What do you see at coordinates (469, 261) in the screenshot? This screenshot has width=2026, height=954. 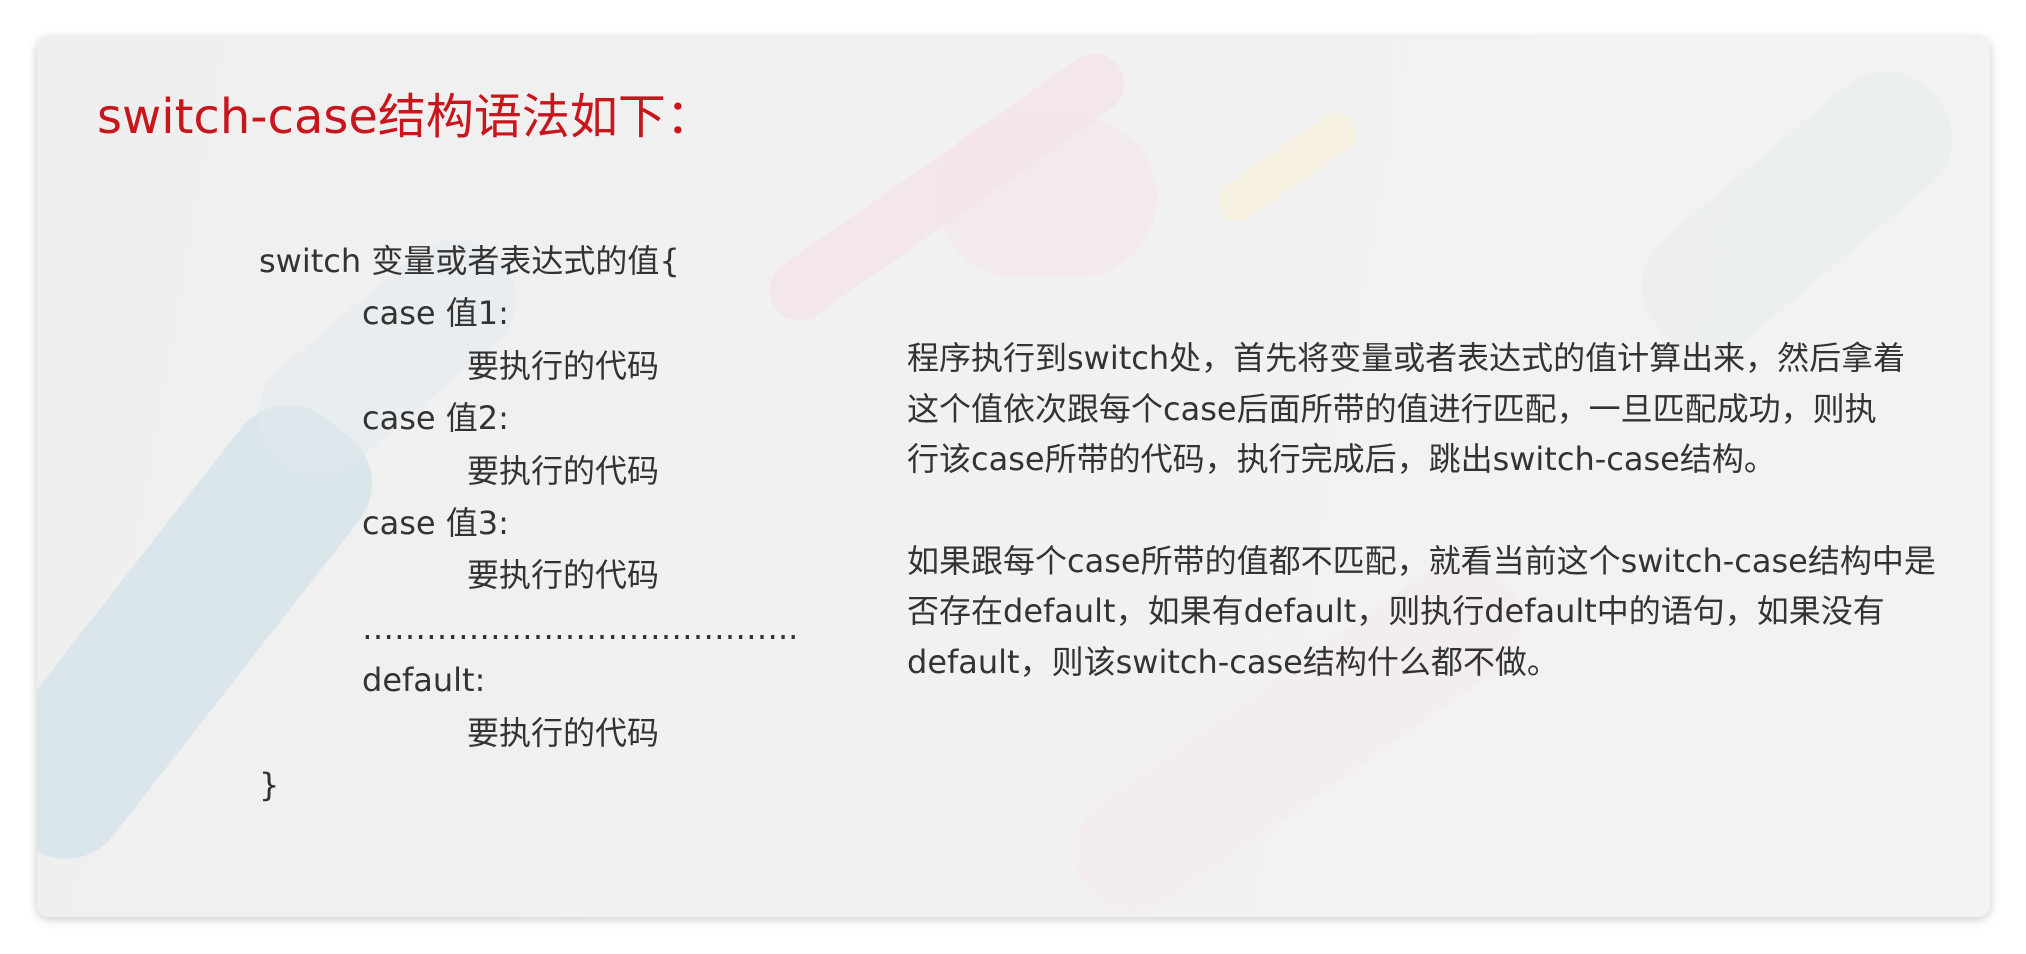 I see `code-line: switch 变量或者表达式的值{` at bounding box center [469, 261].